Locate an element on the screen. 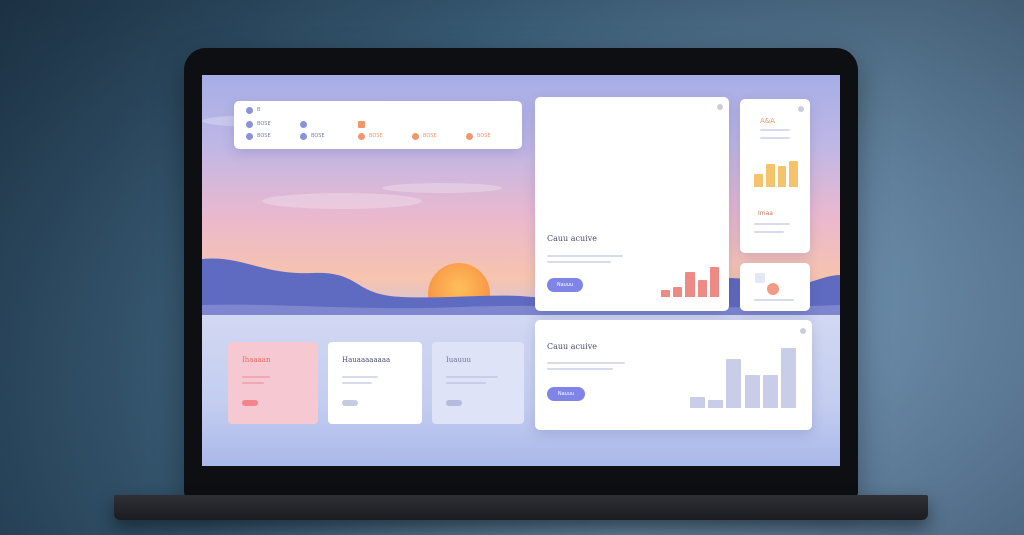 Image resolution: width=1024 pixels, height=535 pixels. stats-card: A&A Imaa is located at coordinates (775, 176).